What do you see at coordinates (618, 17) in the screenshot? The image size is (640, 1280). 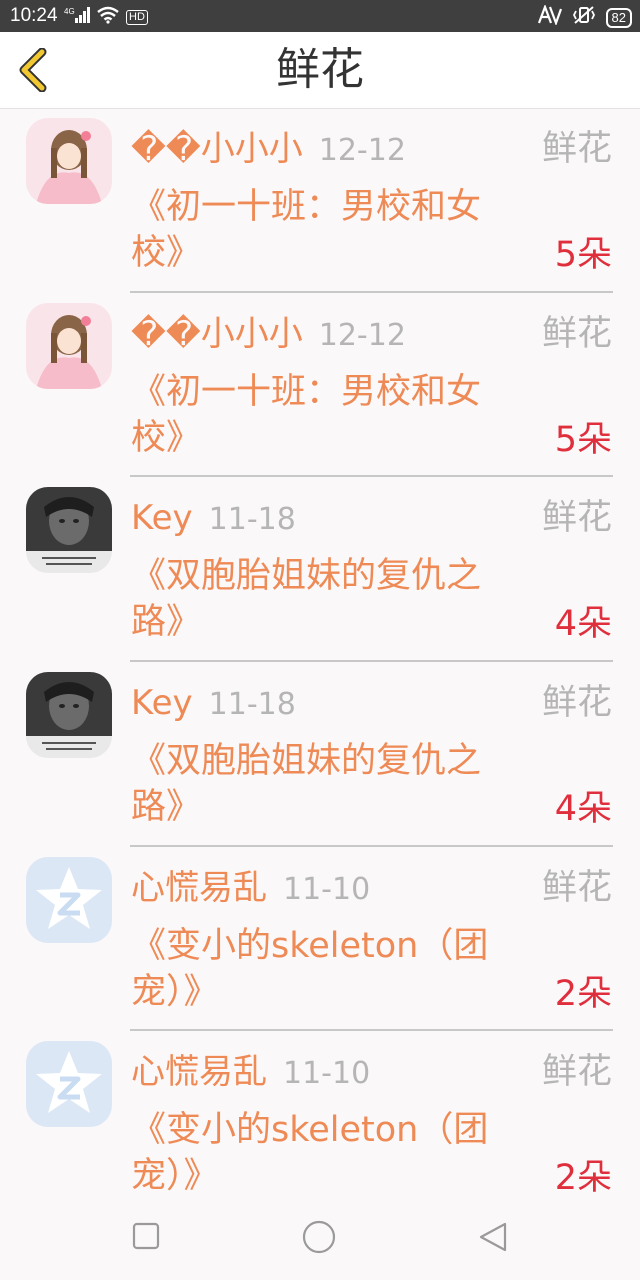 I see `battery-indicator: 82` at bounding box center [618, 17].